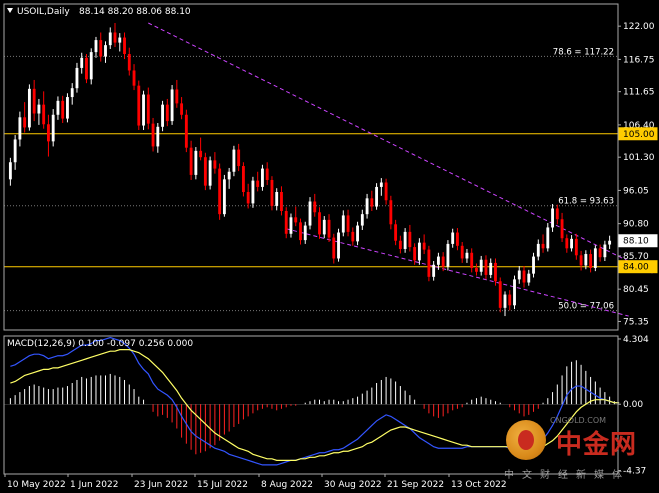  I want to click on macd-tick-label: 0.00, so click(633, 405).